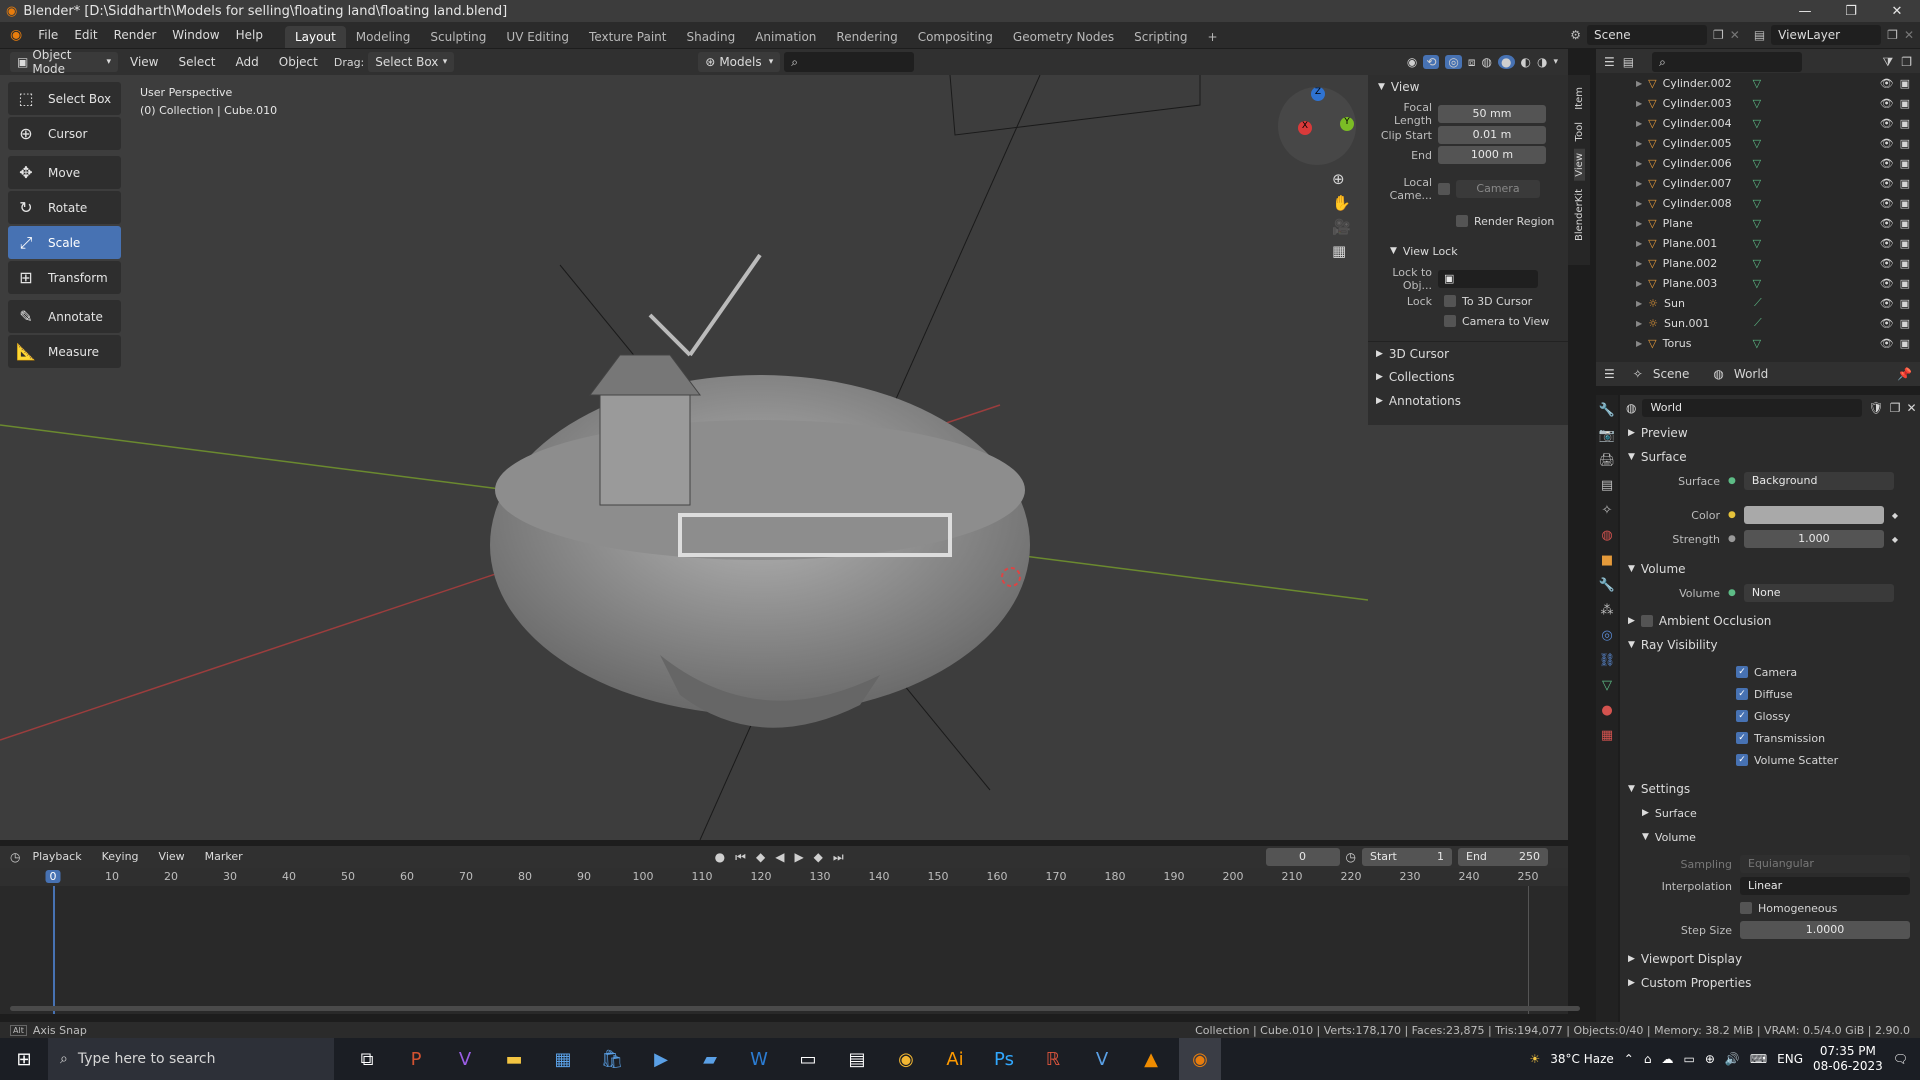  What do you see at coordinates (1848, 1059) in the screenshot?
I see `clock: 07:35 PM 08-06-2023` at bounding box center [1848, 1059].